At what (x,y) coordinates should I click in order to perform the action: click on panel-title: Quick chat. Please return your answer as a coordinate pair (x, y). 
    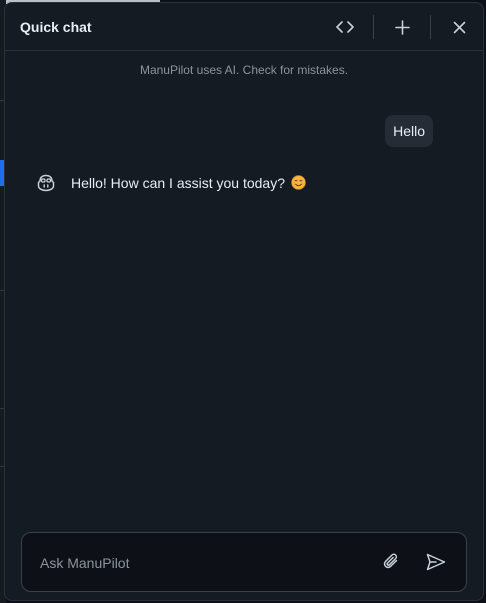
    Looking at the image, I should click on (56, 27).